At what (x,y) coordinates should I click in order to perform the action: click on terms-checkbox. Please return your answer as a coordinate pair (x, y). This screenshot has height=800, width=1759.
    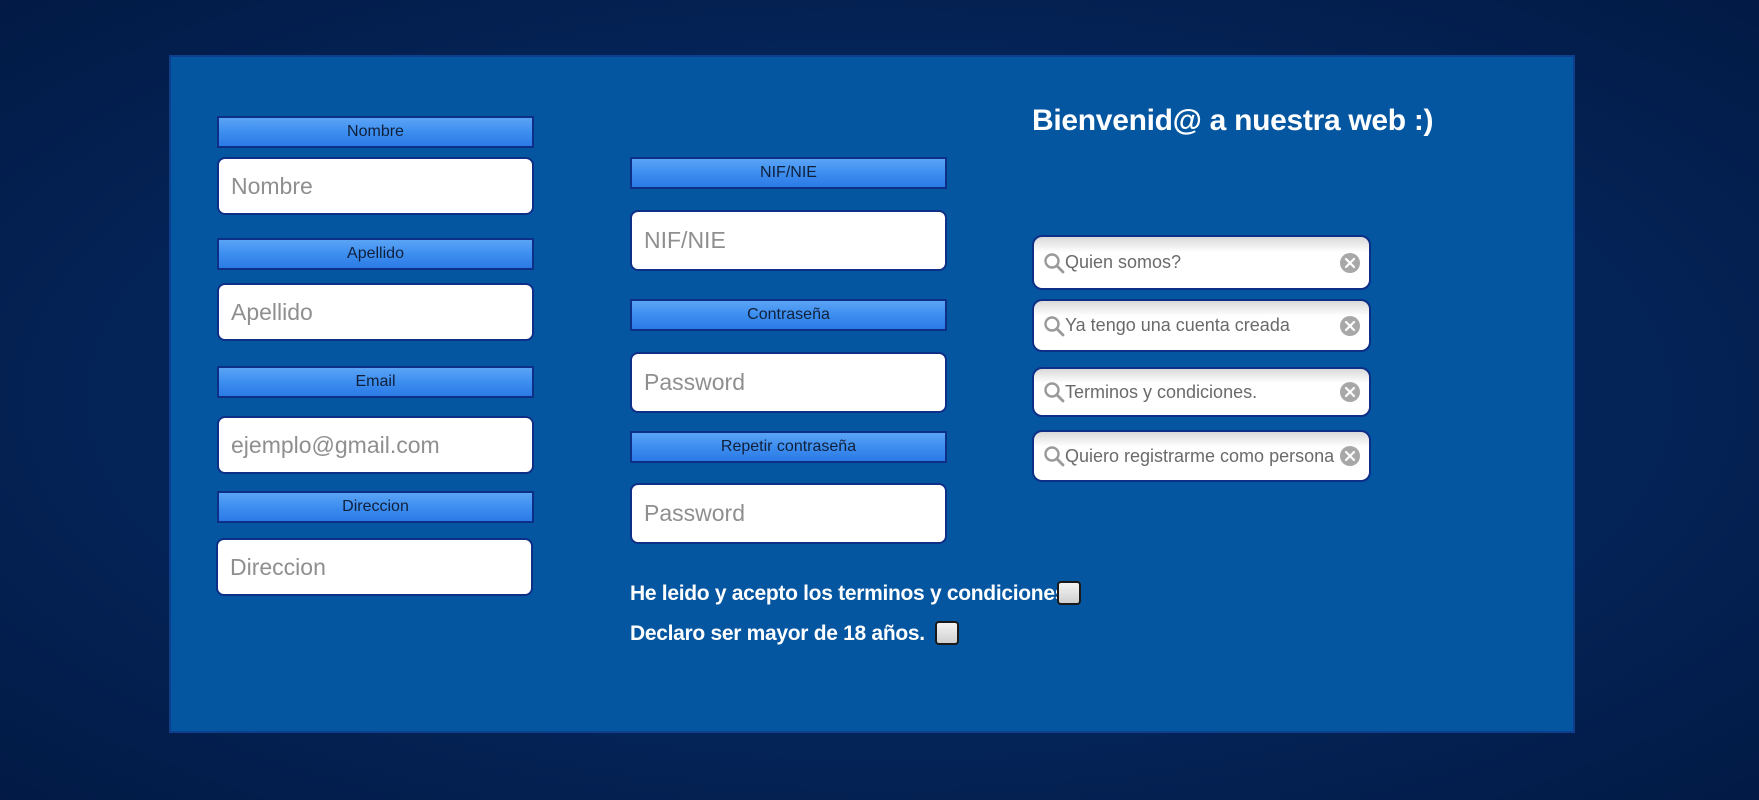
    Looking at the image, I should click on (1069, 593).